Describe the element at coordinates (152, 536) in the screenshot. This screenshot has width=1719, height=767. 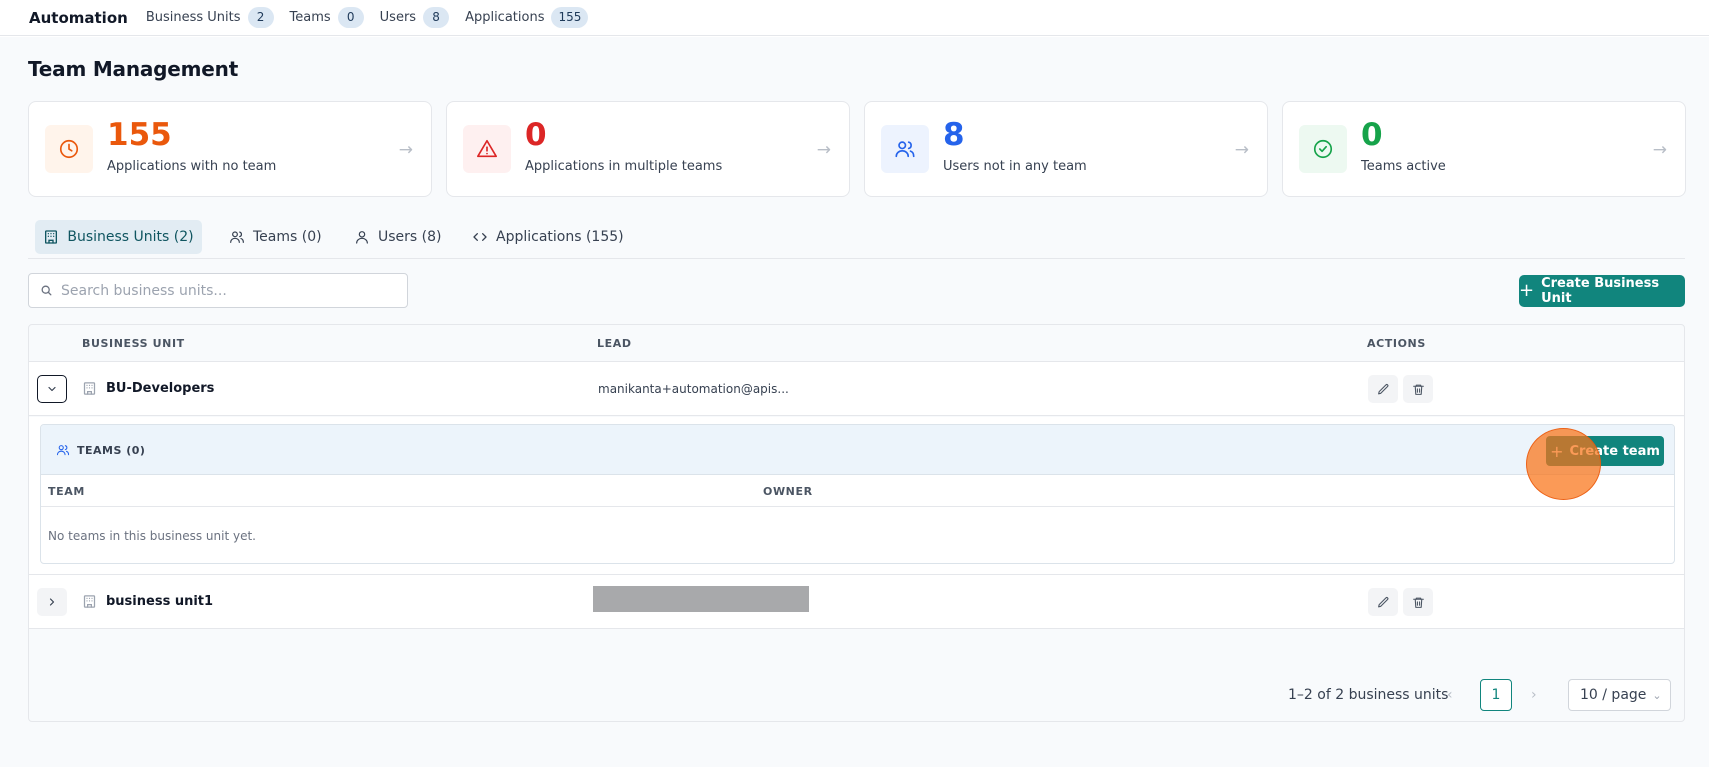
I see `empty-state-message: No teams in this business unit yet.` at that location.